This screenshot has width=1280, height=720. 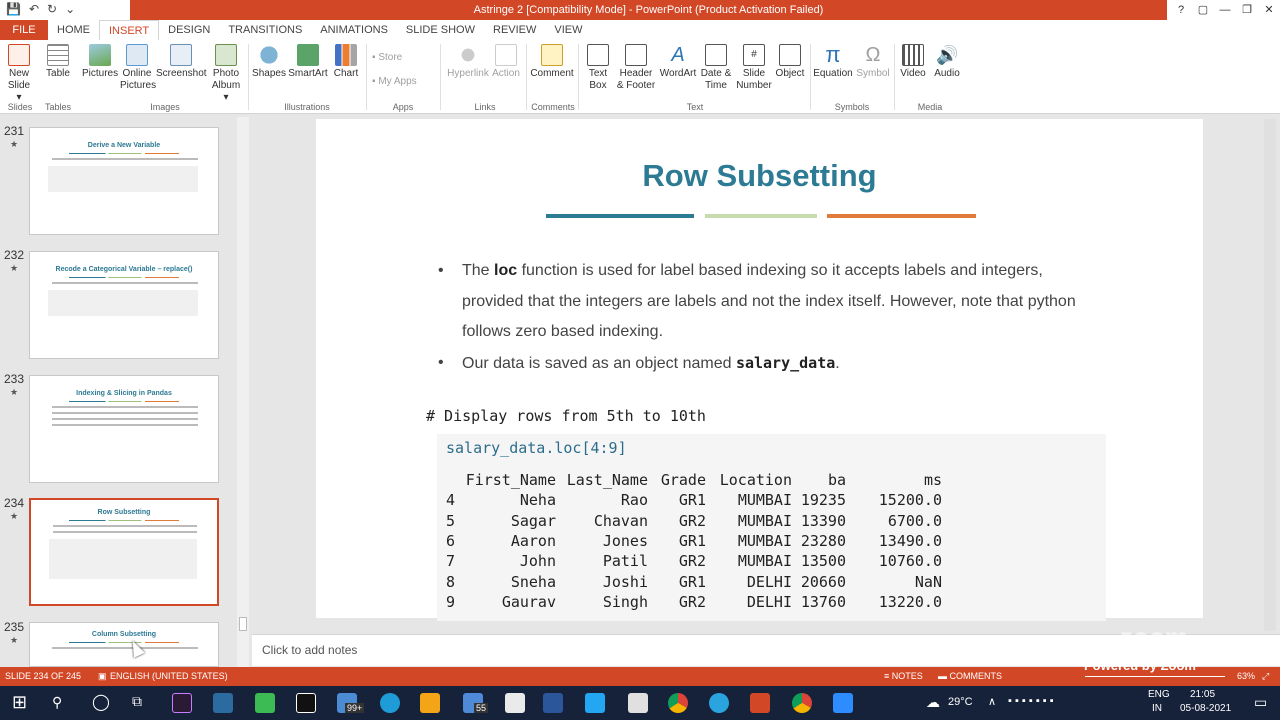 I want to click on group-label-apps: Apps, so click(x=403, y=107).